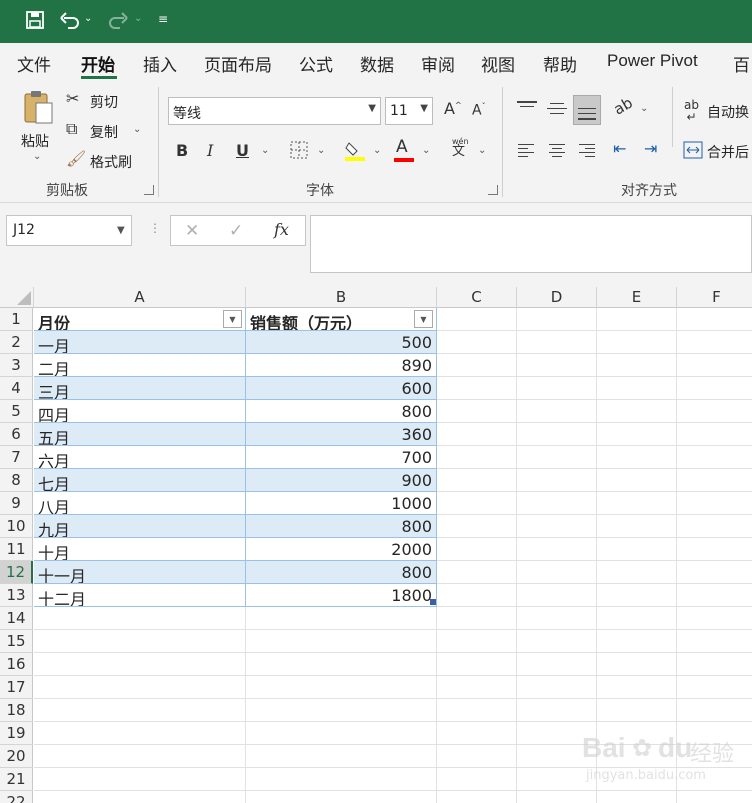 Image resolution: width=752 pixels, height=803 pixels. I want to click on increase-font-size-icon: A^, so click(453, 109).